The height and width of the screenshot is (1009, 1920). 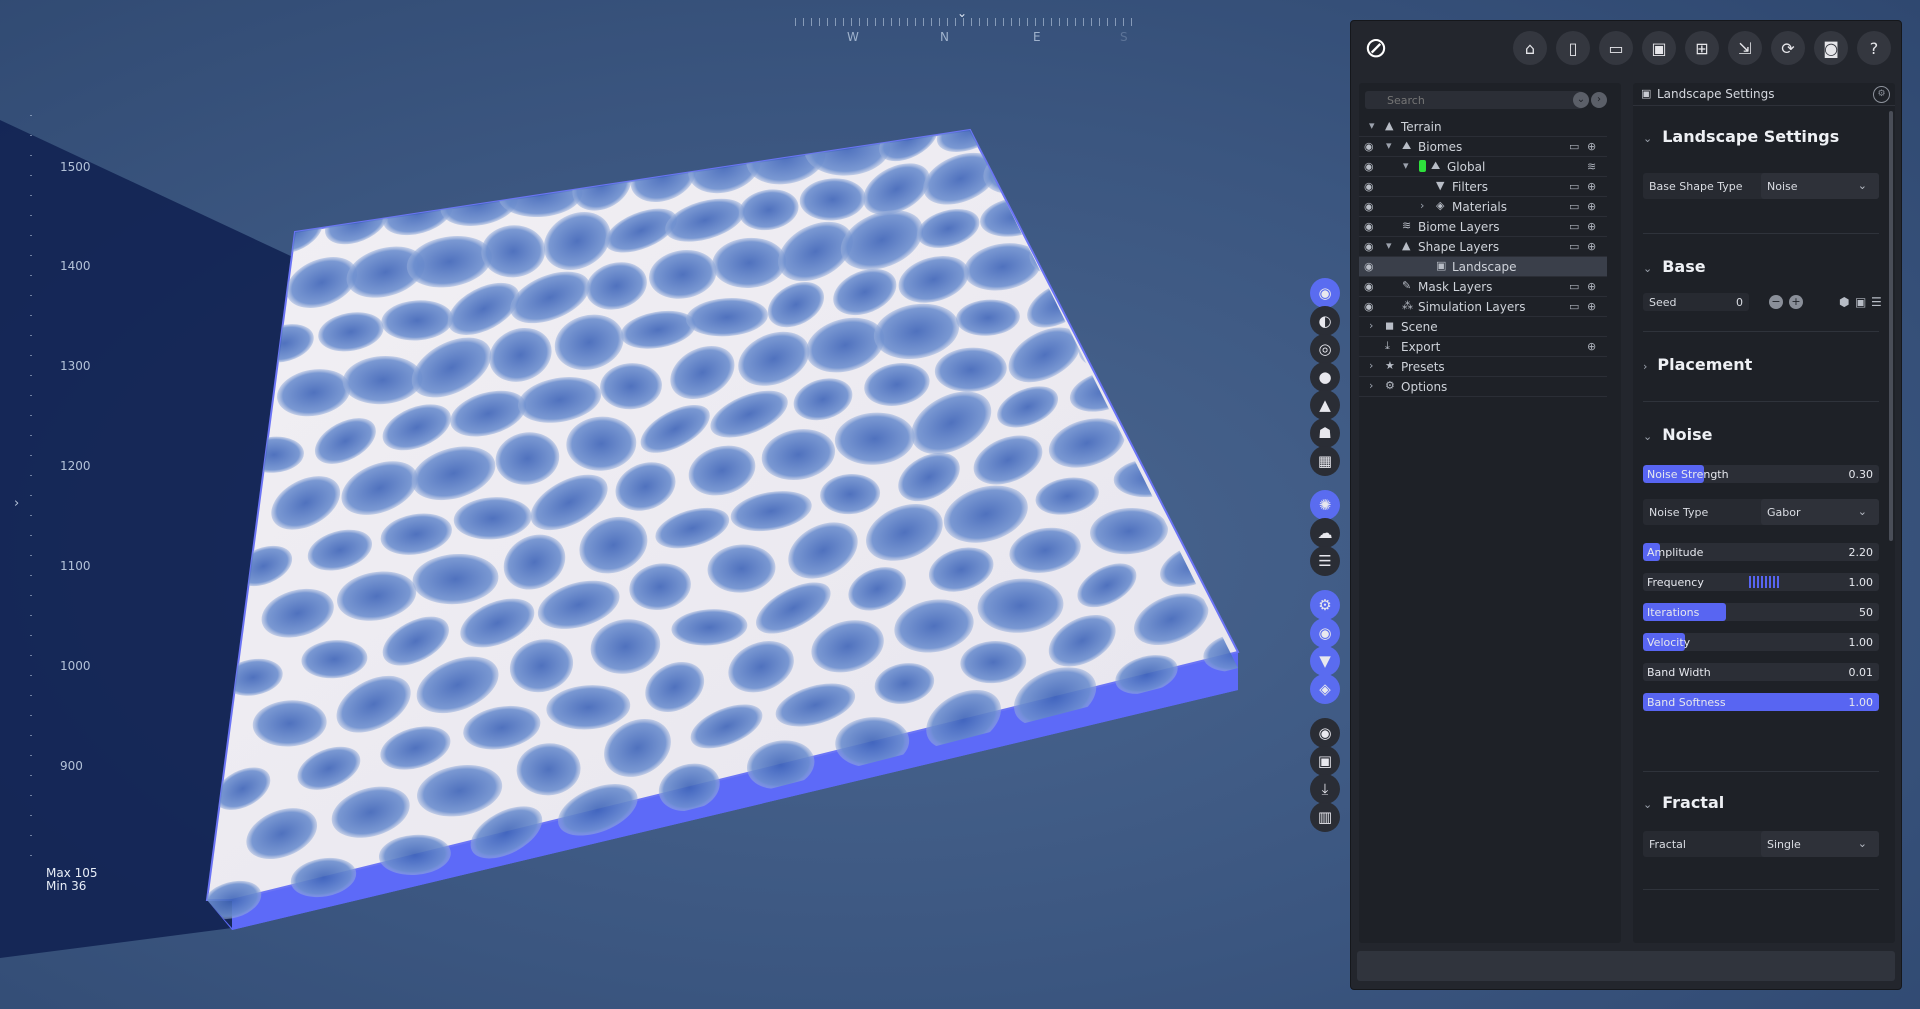 I want to click on image-icon: ▣, so click(x=1325, y=761).